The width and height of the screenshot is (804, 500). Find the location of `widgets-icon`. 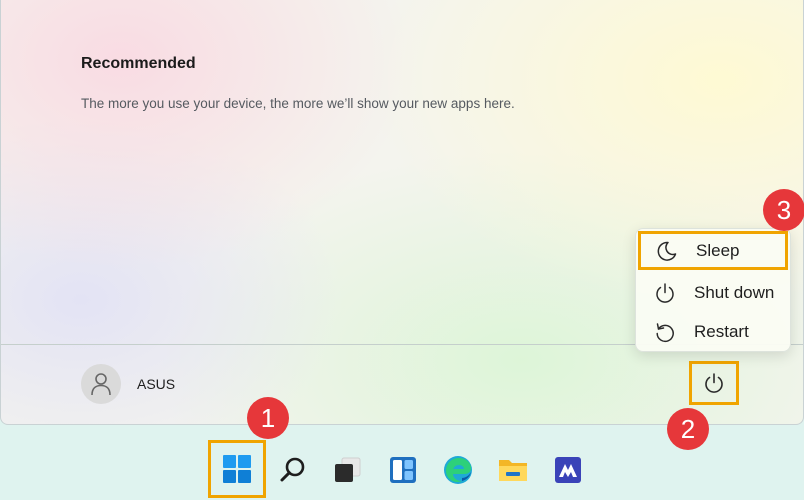

widgets-icon is located at coordinates (403, 470).